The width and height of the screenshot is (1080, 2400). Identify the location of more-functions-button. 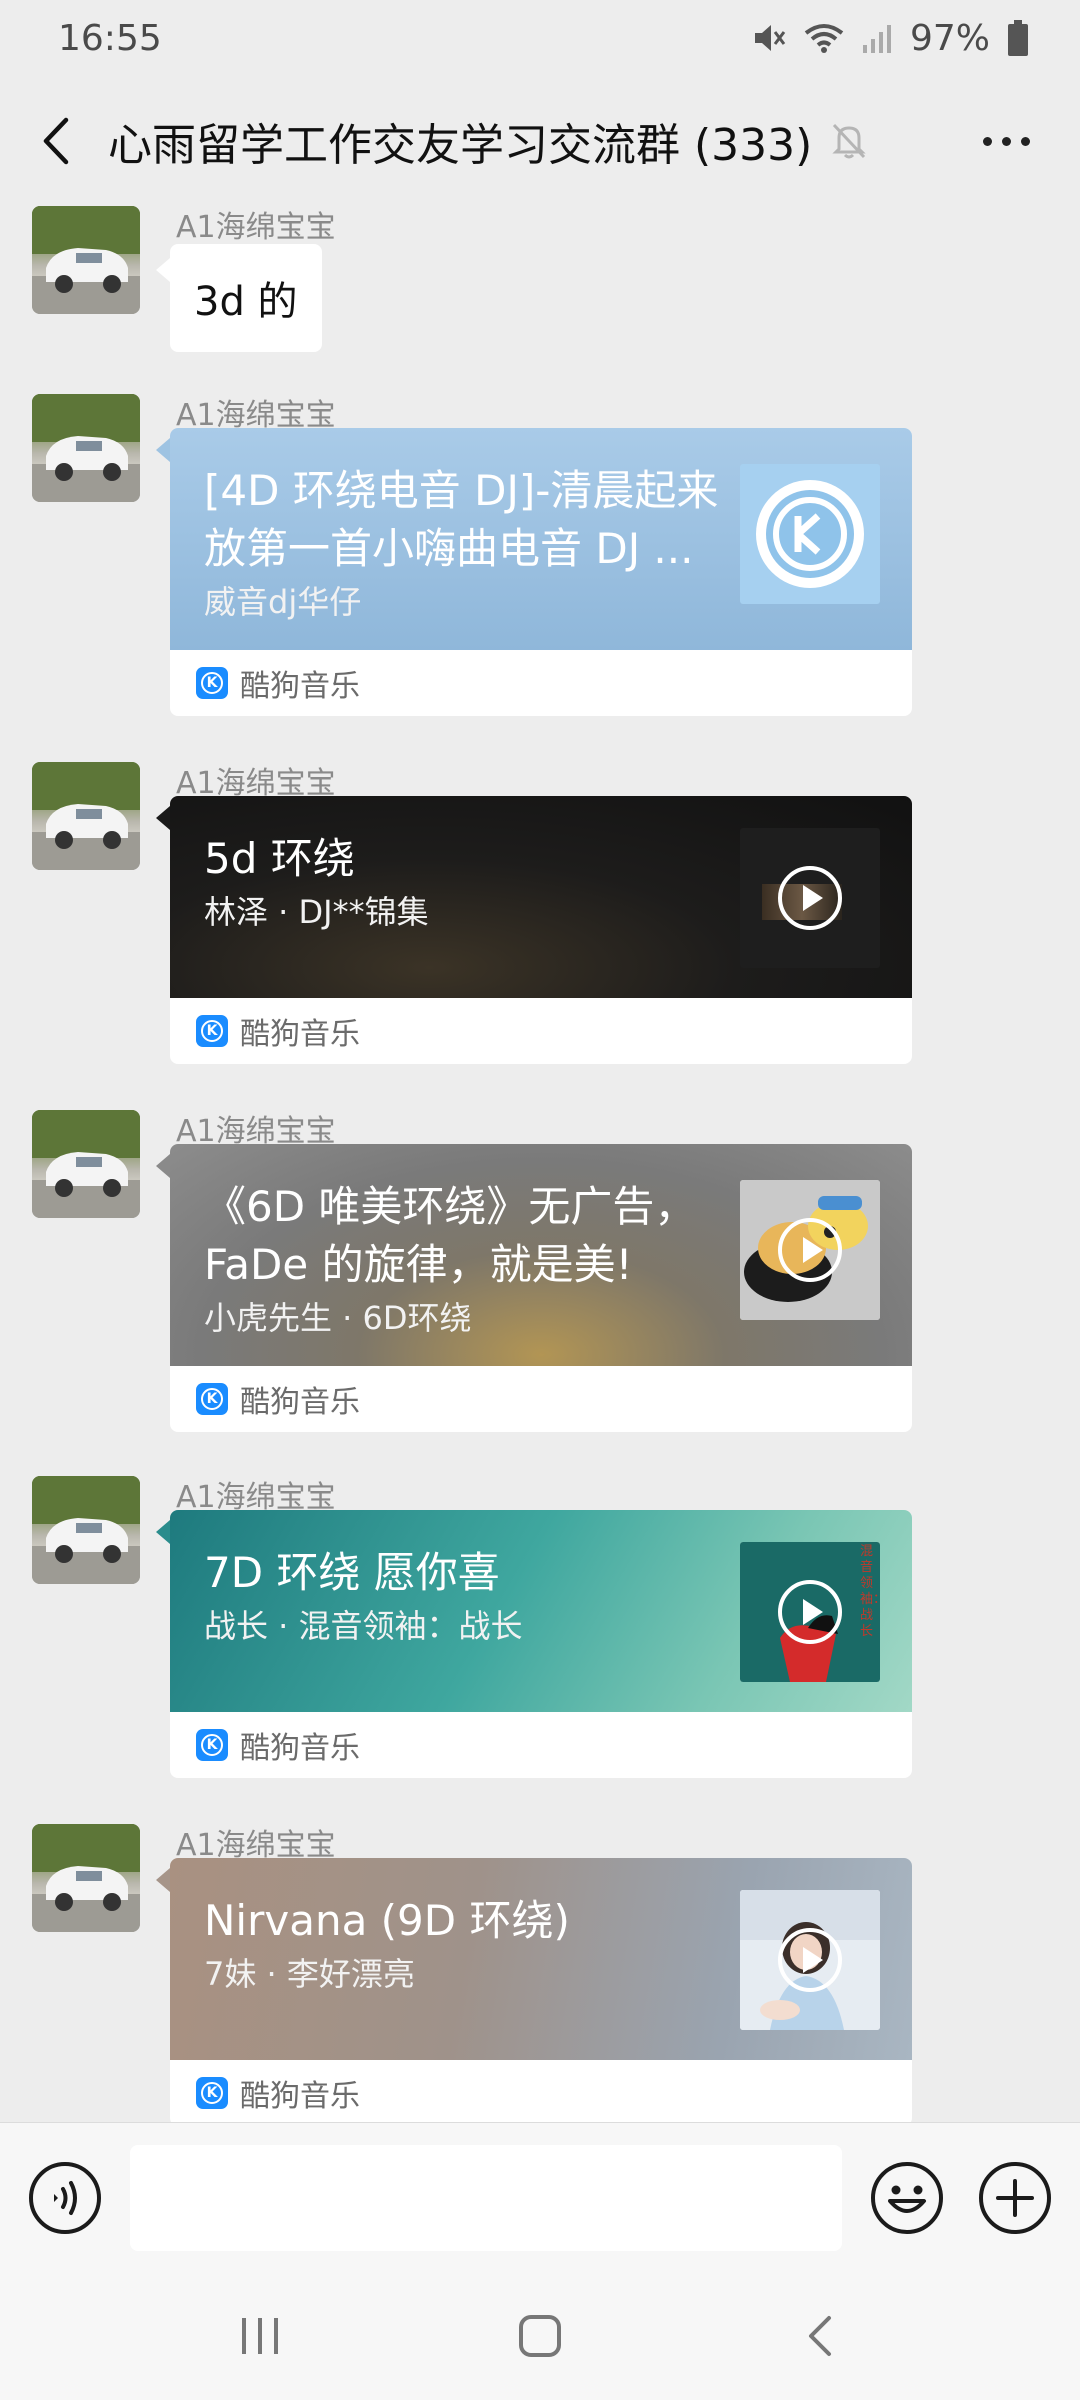
(1015, 2200).